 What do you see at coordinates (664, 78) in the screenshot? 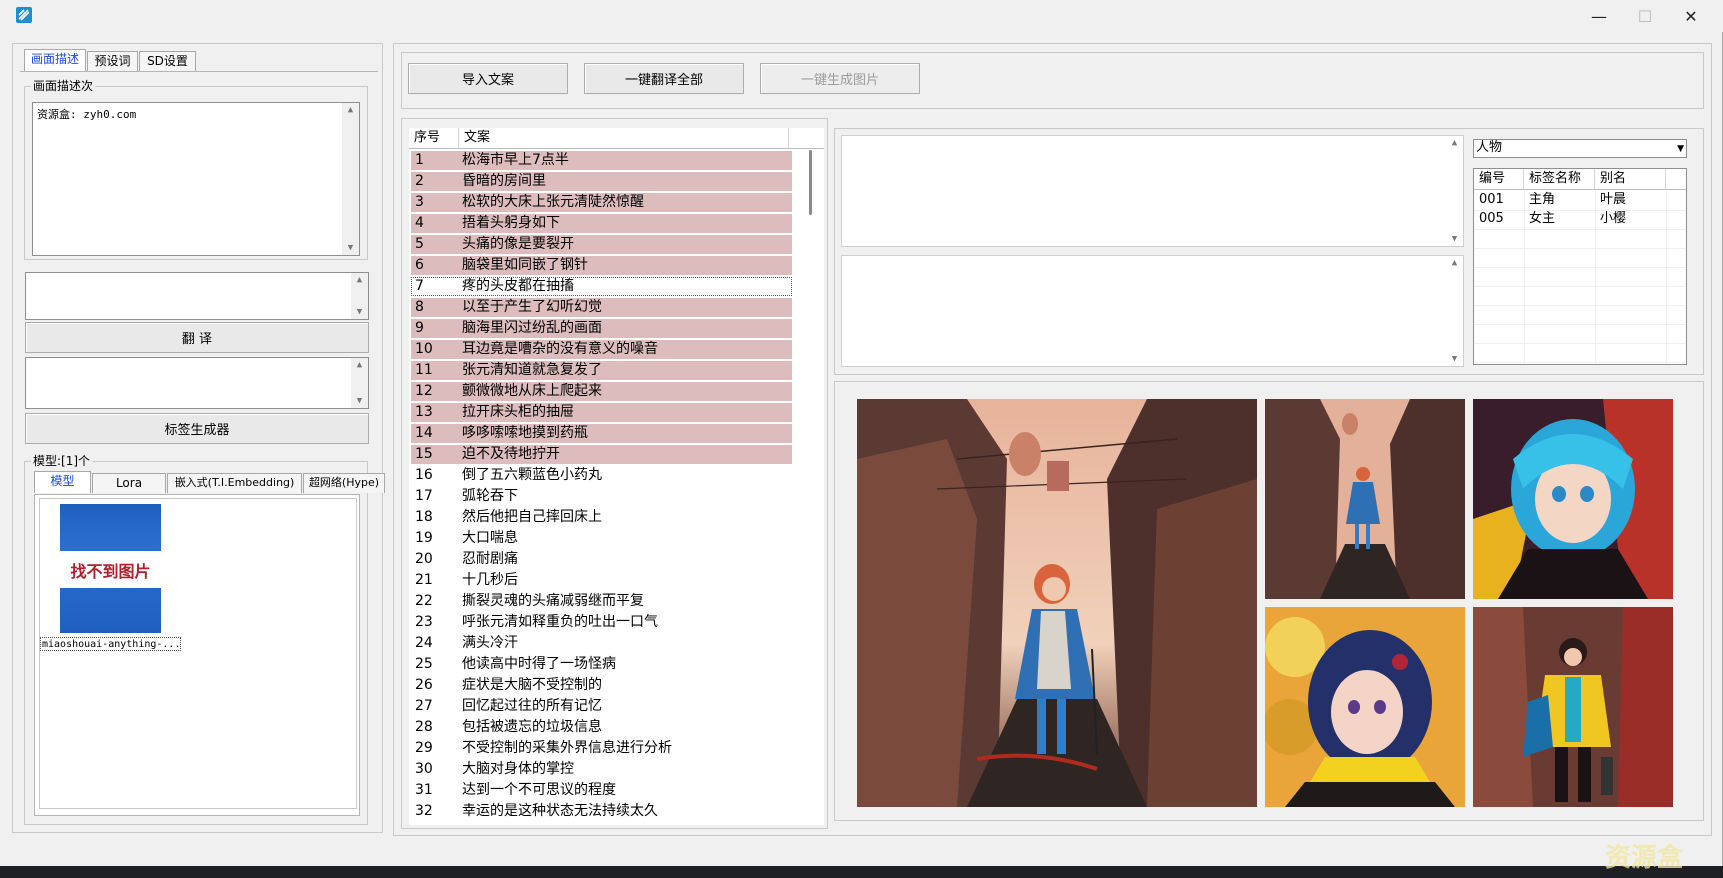
I see `translate-all-button: 一键翻译全部` at bounding box center [664, 78].